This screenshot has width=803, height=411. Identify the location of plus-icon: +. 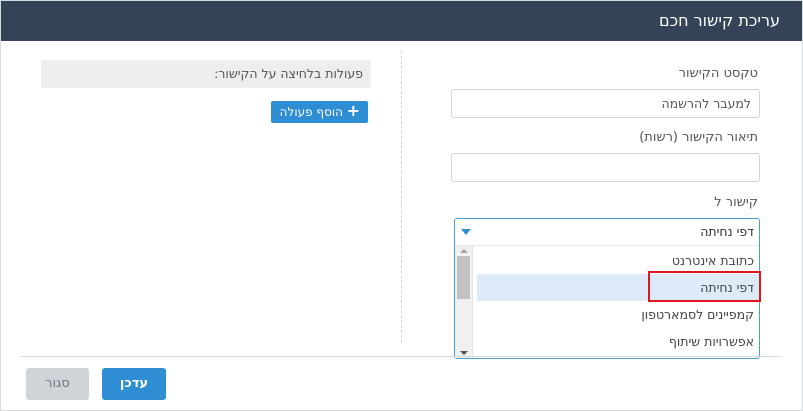
(353, 110).